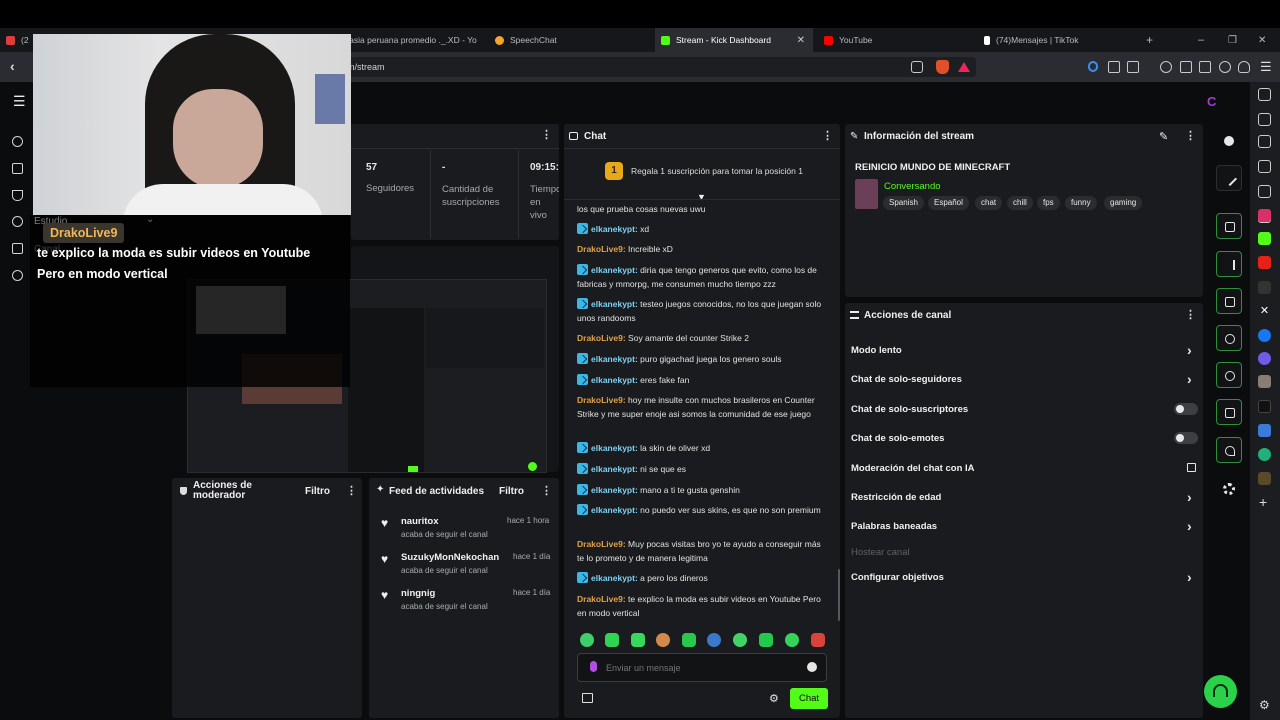  Describe the element at coordinates (572, 40) in the screenshot. I see `tab-speechchat: SpeechChat` at that location.